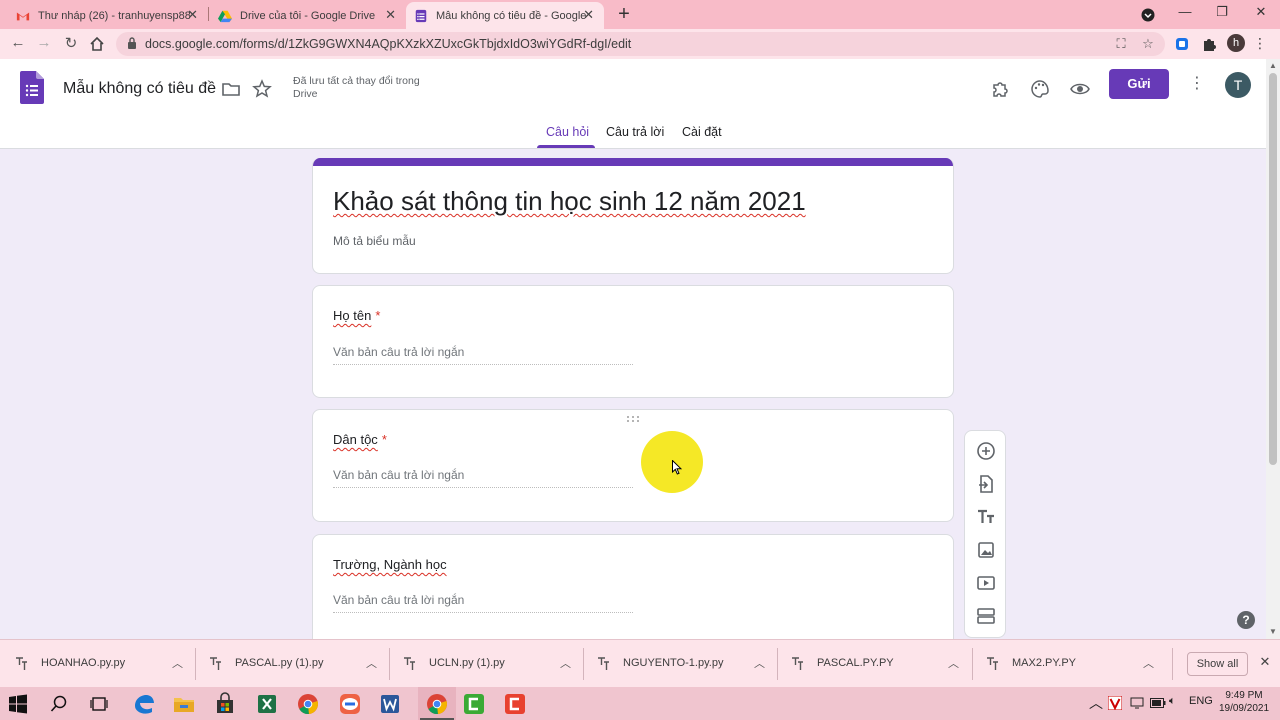 The width and height of the screenshot is (1280, 720). Describe the element at coordinates (633, 341) in the screenshot. I see `question-card: Họ tên * Văn bản câu trả lời ngắn` at that location.